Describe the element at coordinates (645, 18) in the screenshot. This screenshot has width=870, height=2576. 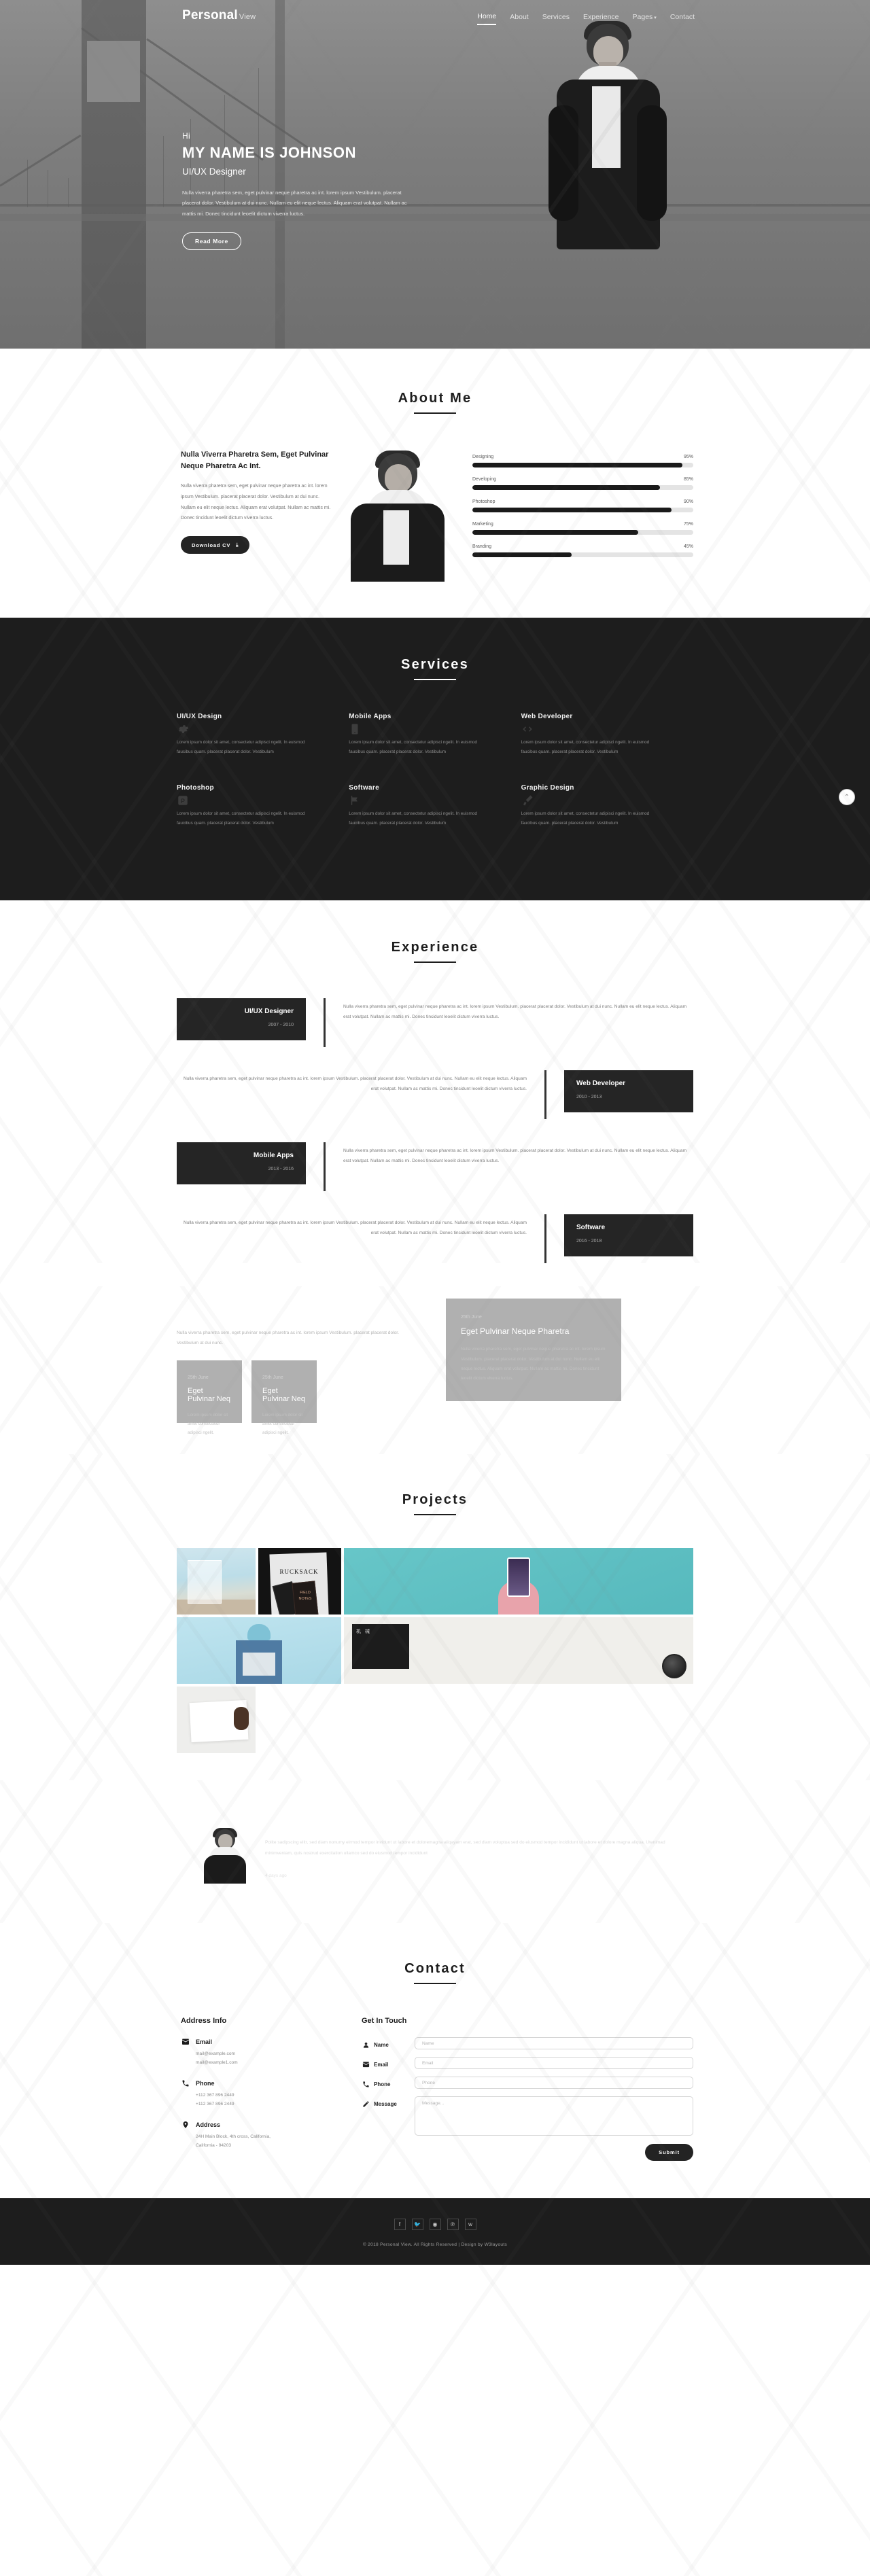
I see `nav-item-pages: Pages ▾` at that location.